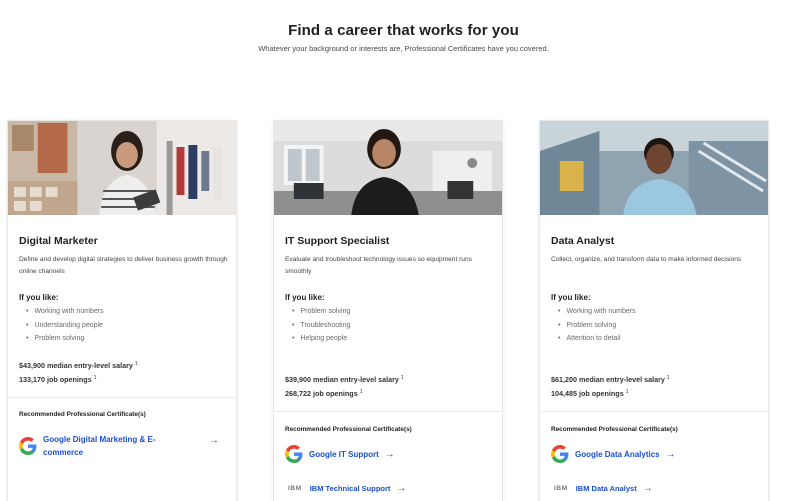 The image size is (807, 501). Describe the element at coordinates (350, 488) in the screenshot. I see `cert-label: IBM Technical Support` at that location.